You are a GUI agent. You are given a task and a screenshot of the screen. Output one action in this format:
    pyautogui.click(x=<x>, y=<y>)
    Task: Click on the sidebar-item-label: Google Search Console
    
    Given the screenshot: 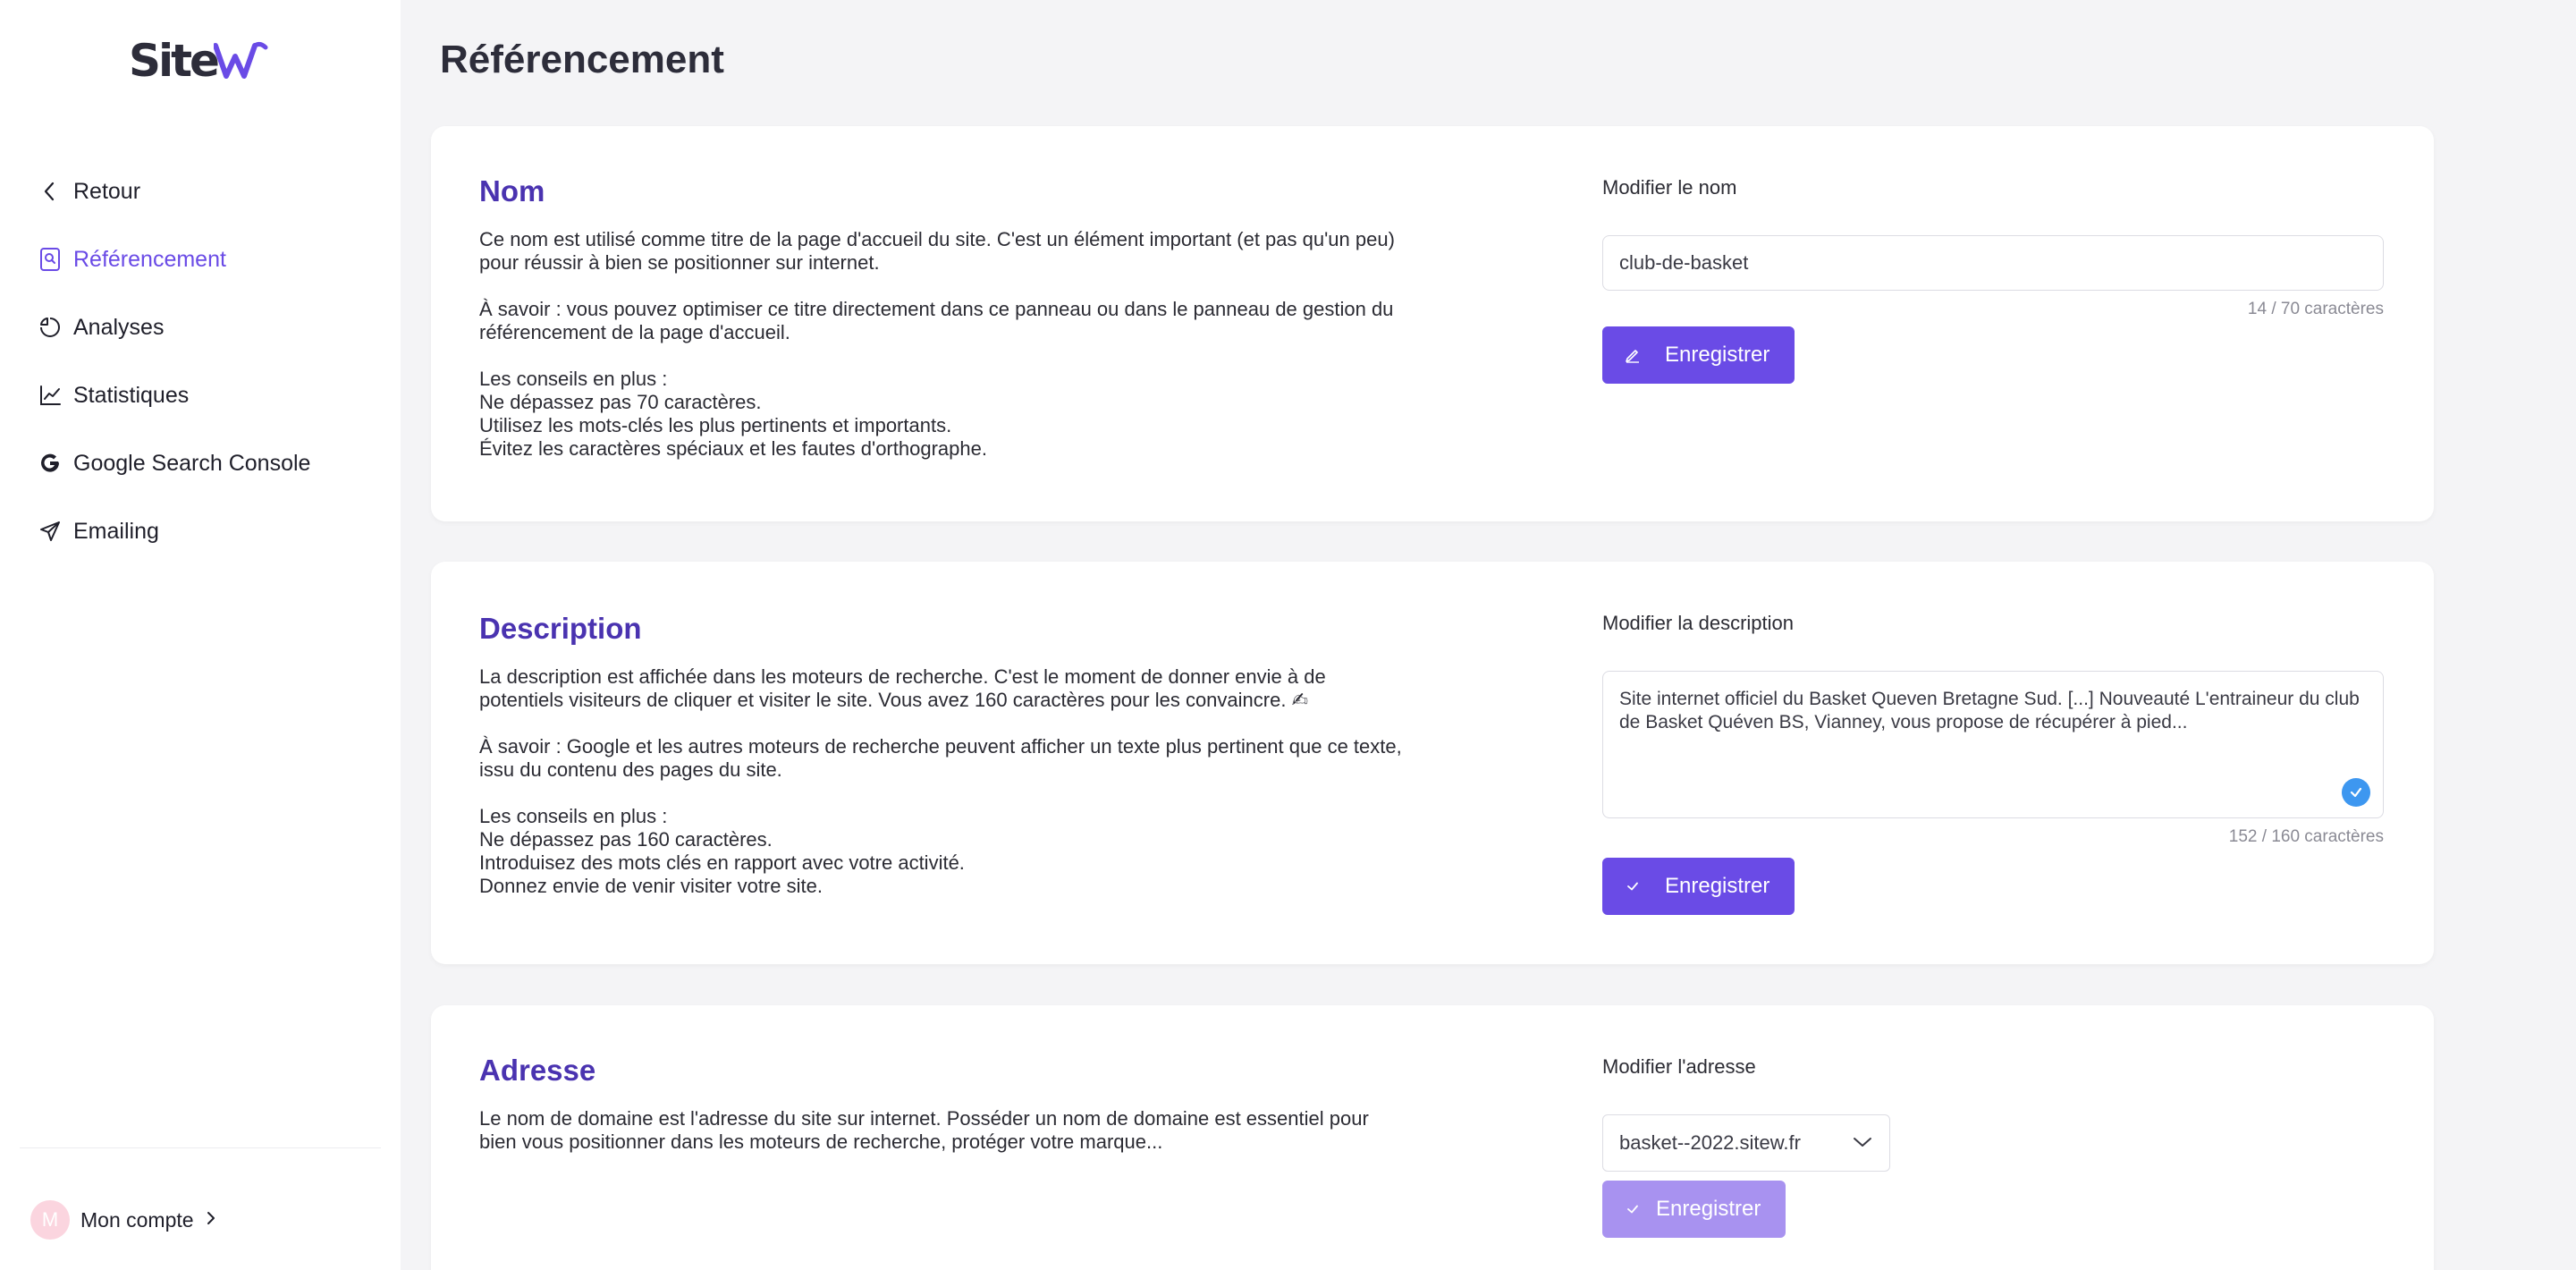 What is the action you would take?
    pyautogui.click(x=192, y=463)
    